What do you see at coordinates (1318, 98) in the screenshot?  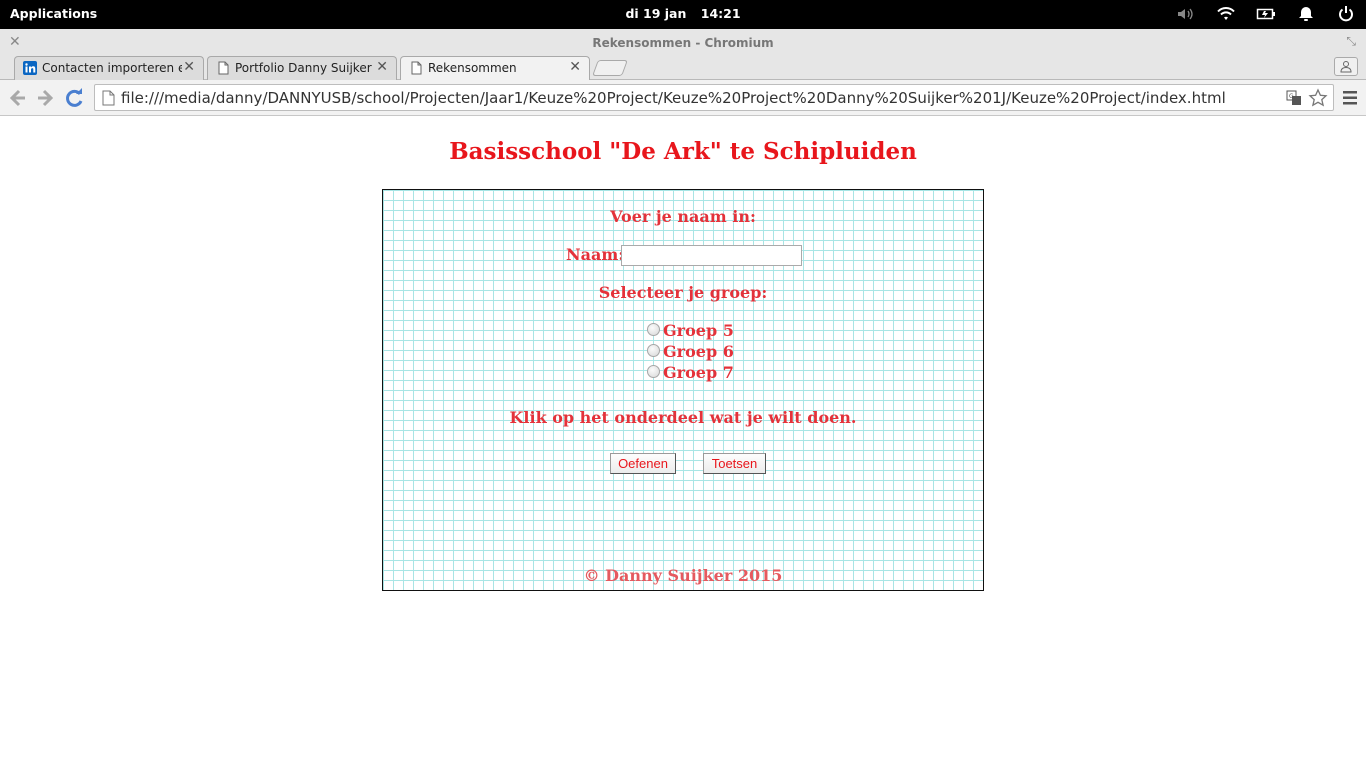 I see `bookmark-star-icon` at bounding box center [1318, 98].